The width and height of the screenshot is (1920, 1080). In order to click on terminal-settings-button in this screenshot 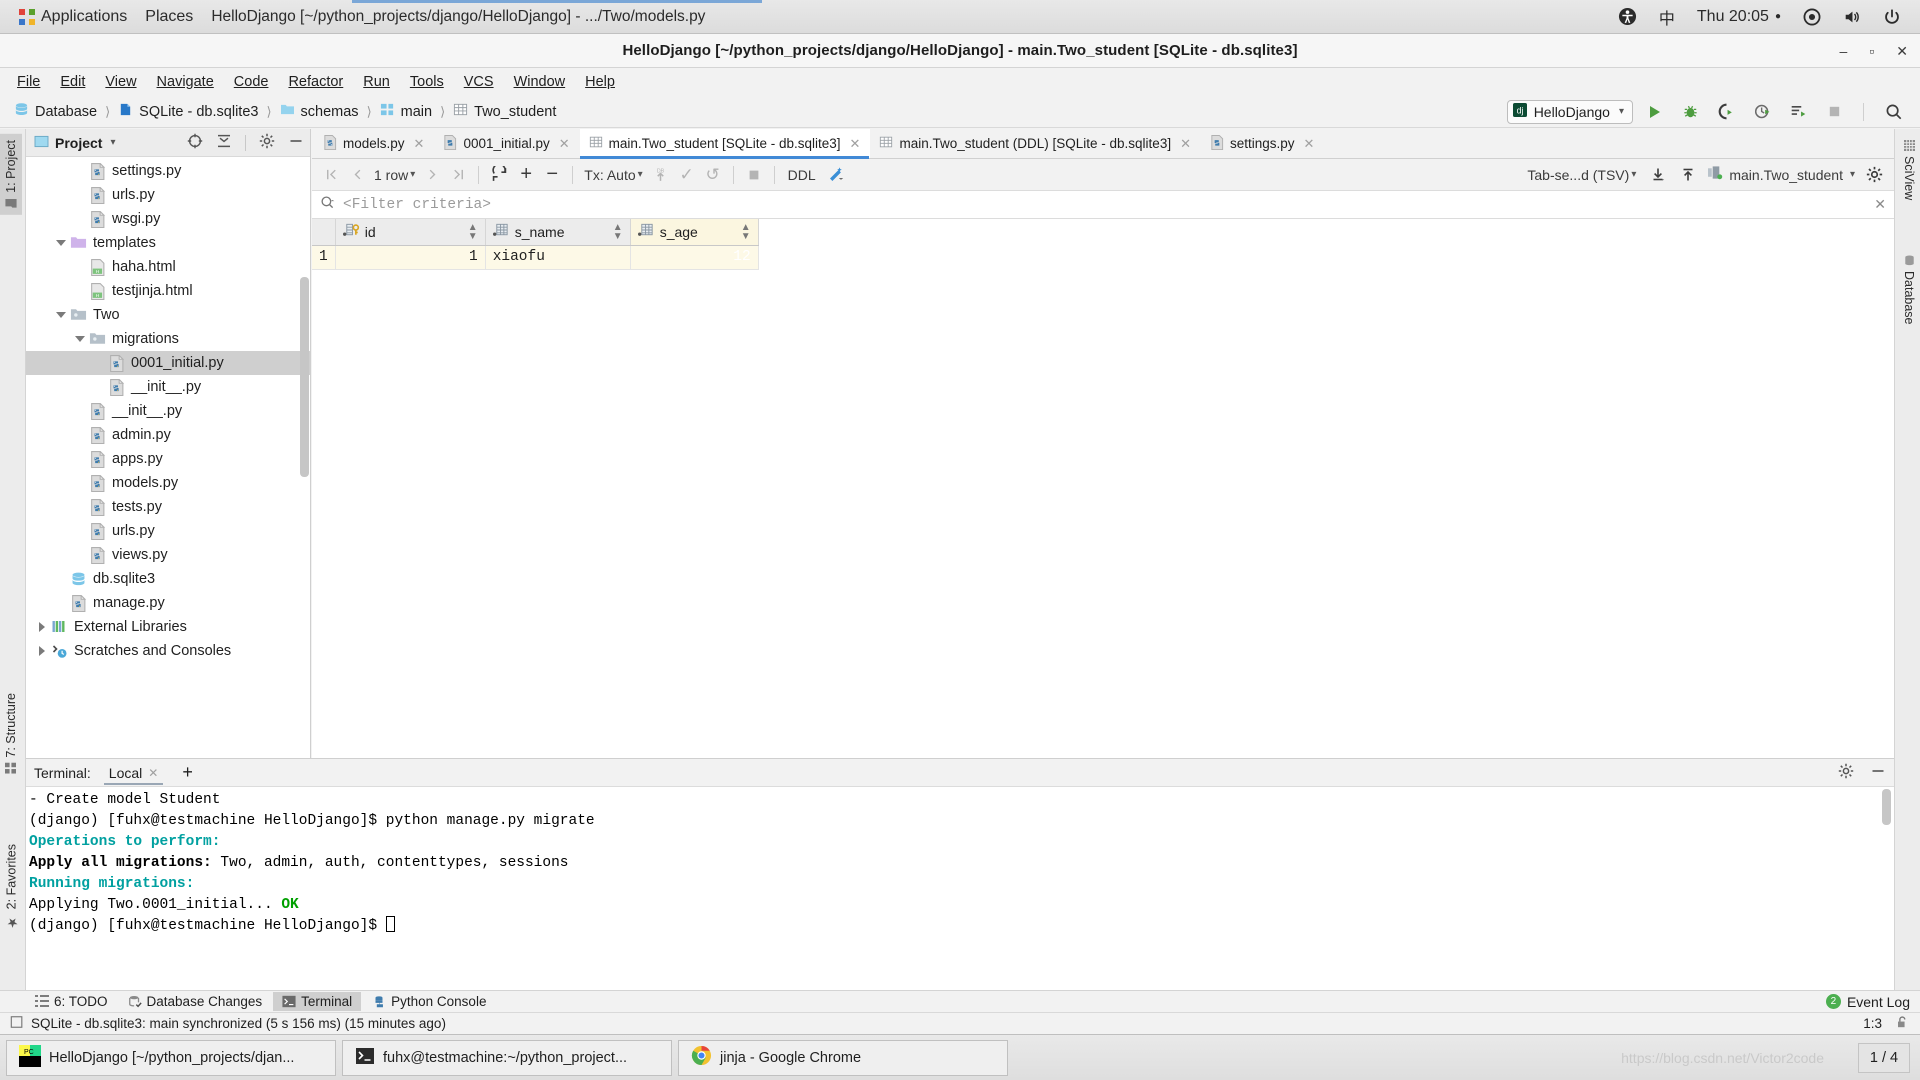, I will do `click(1846, 772)`.